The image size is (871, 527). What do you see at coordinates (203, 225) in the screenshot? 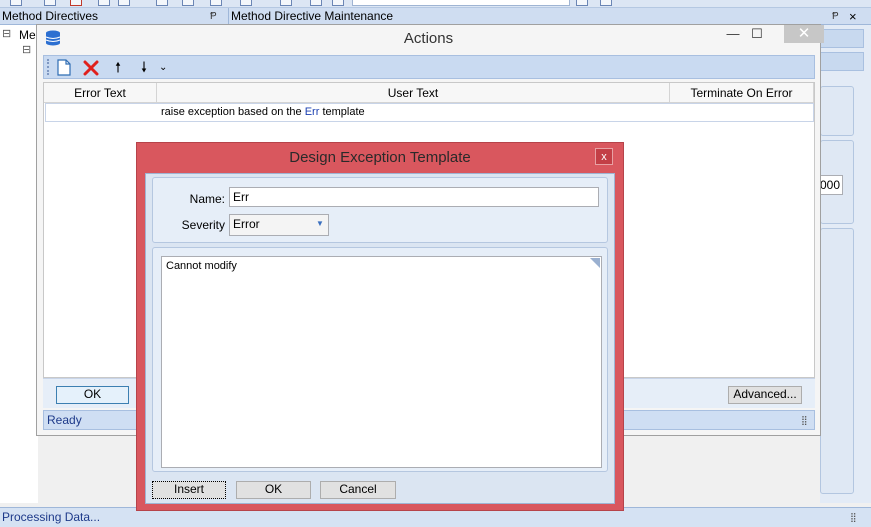
I see `severity-label: Severity` at bounding box center [203, 225].